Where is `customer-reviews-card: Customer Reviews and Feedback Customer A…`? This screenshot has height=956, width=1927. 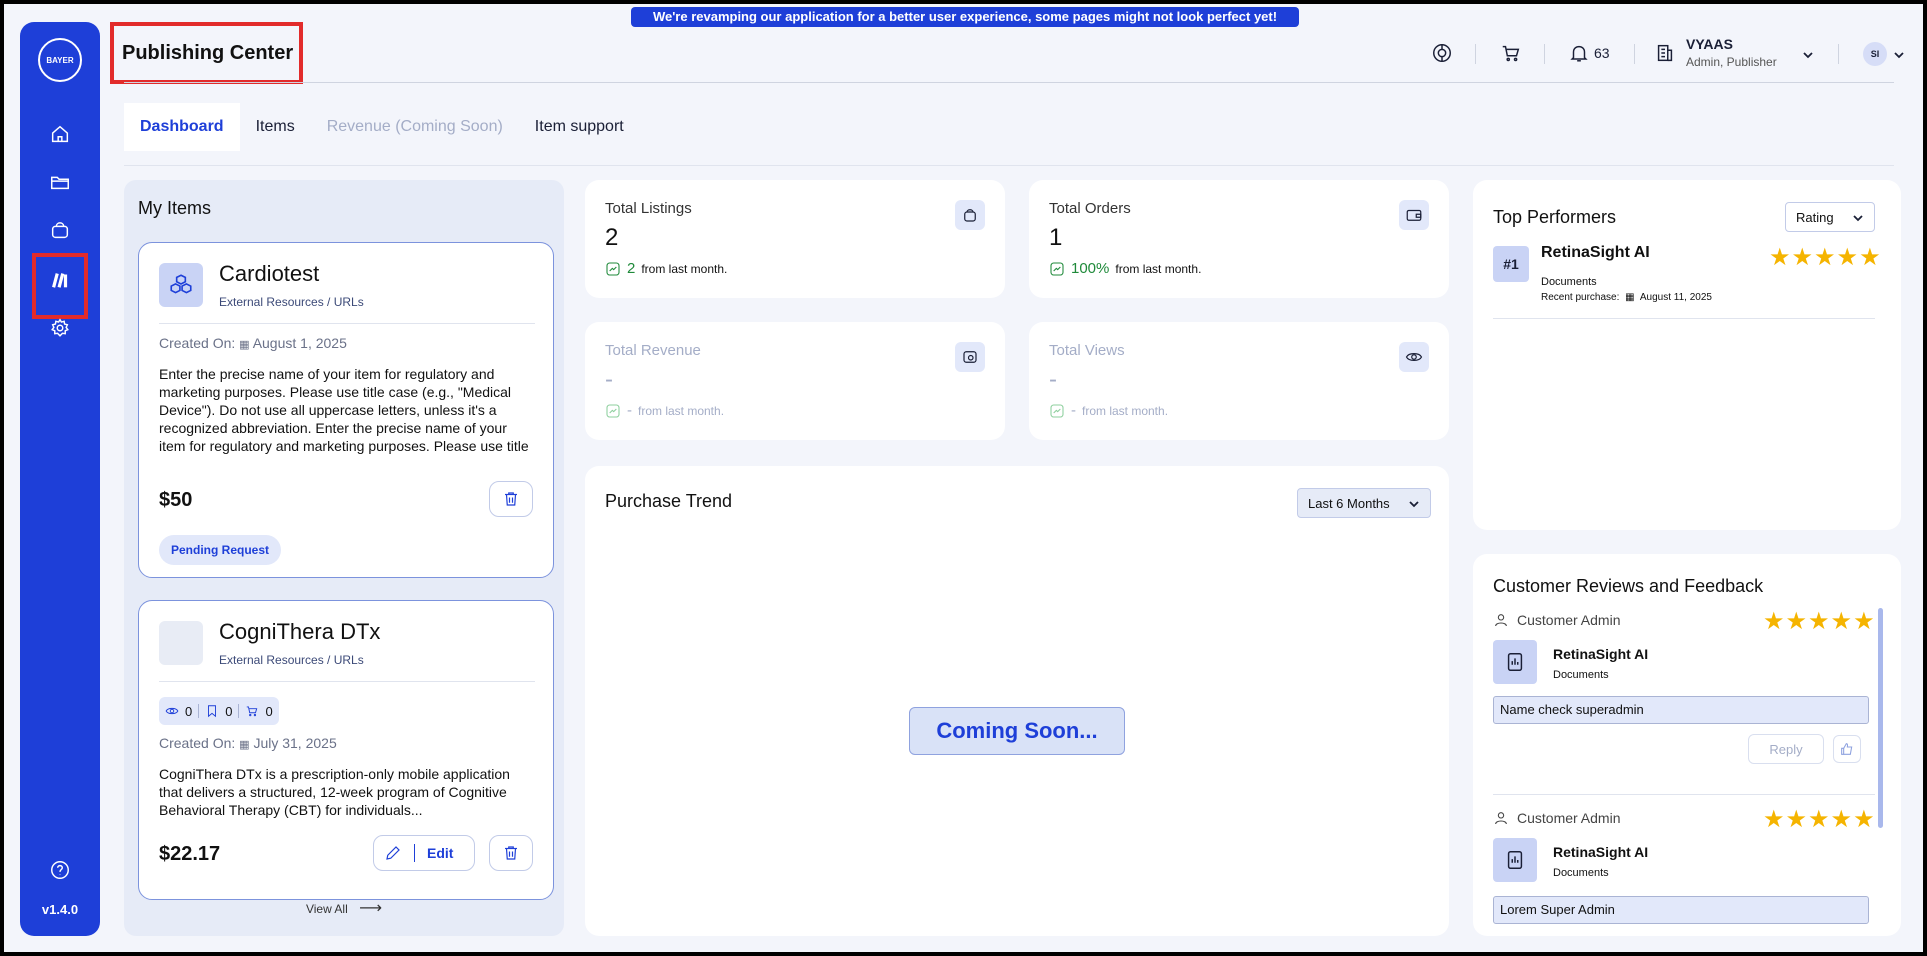
customer-reviews-card: Customer Reviews and Feedback Customer A… is located at coordinates (1687, 745).